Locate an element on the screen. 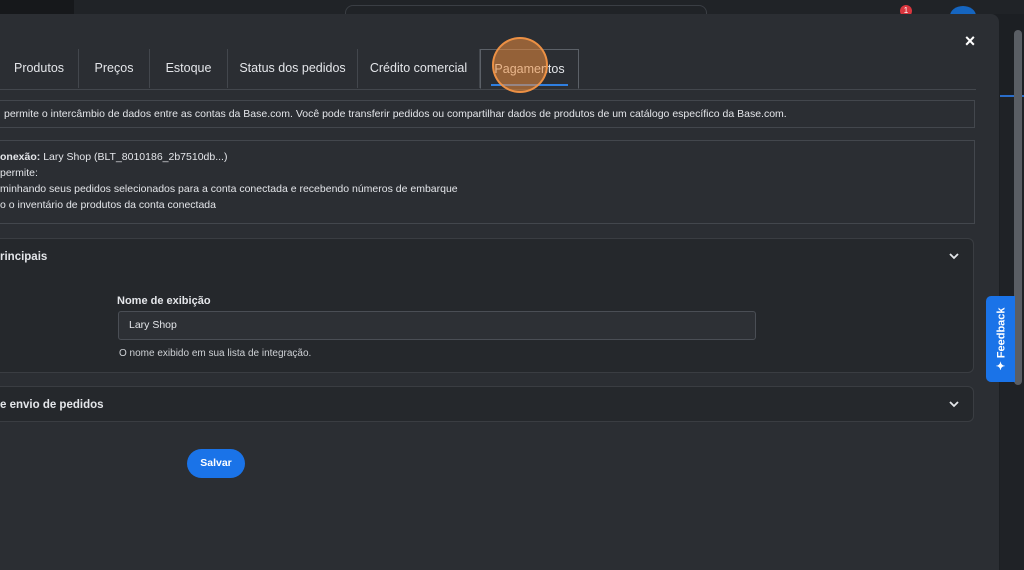  tab-pagamentos: Pagamentos is located at coordinates (529, 69).